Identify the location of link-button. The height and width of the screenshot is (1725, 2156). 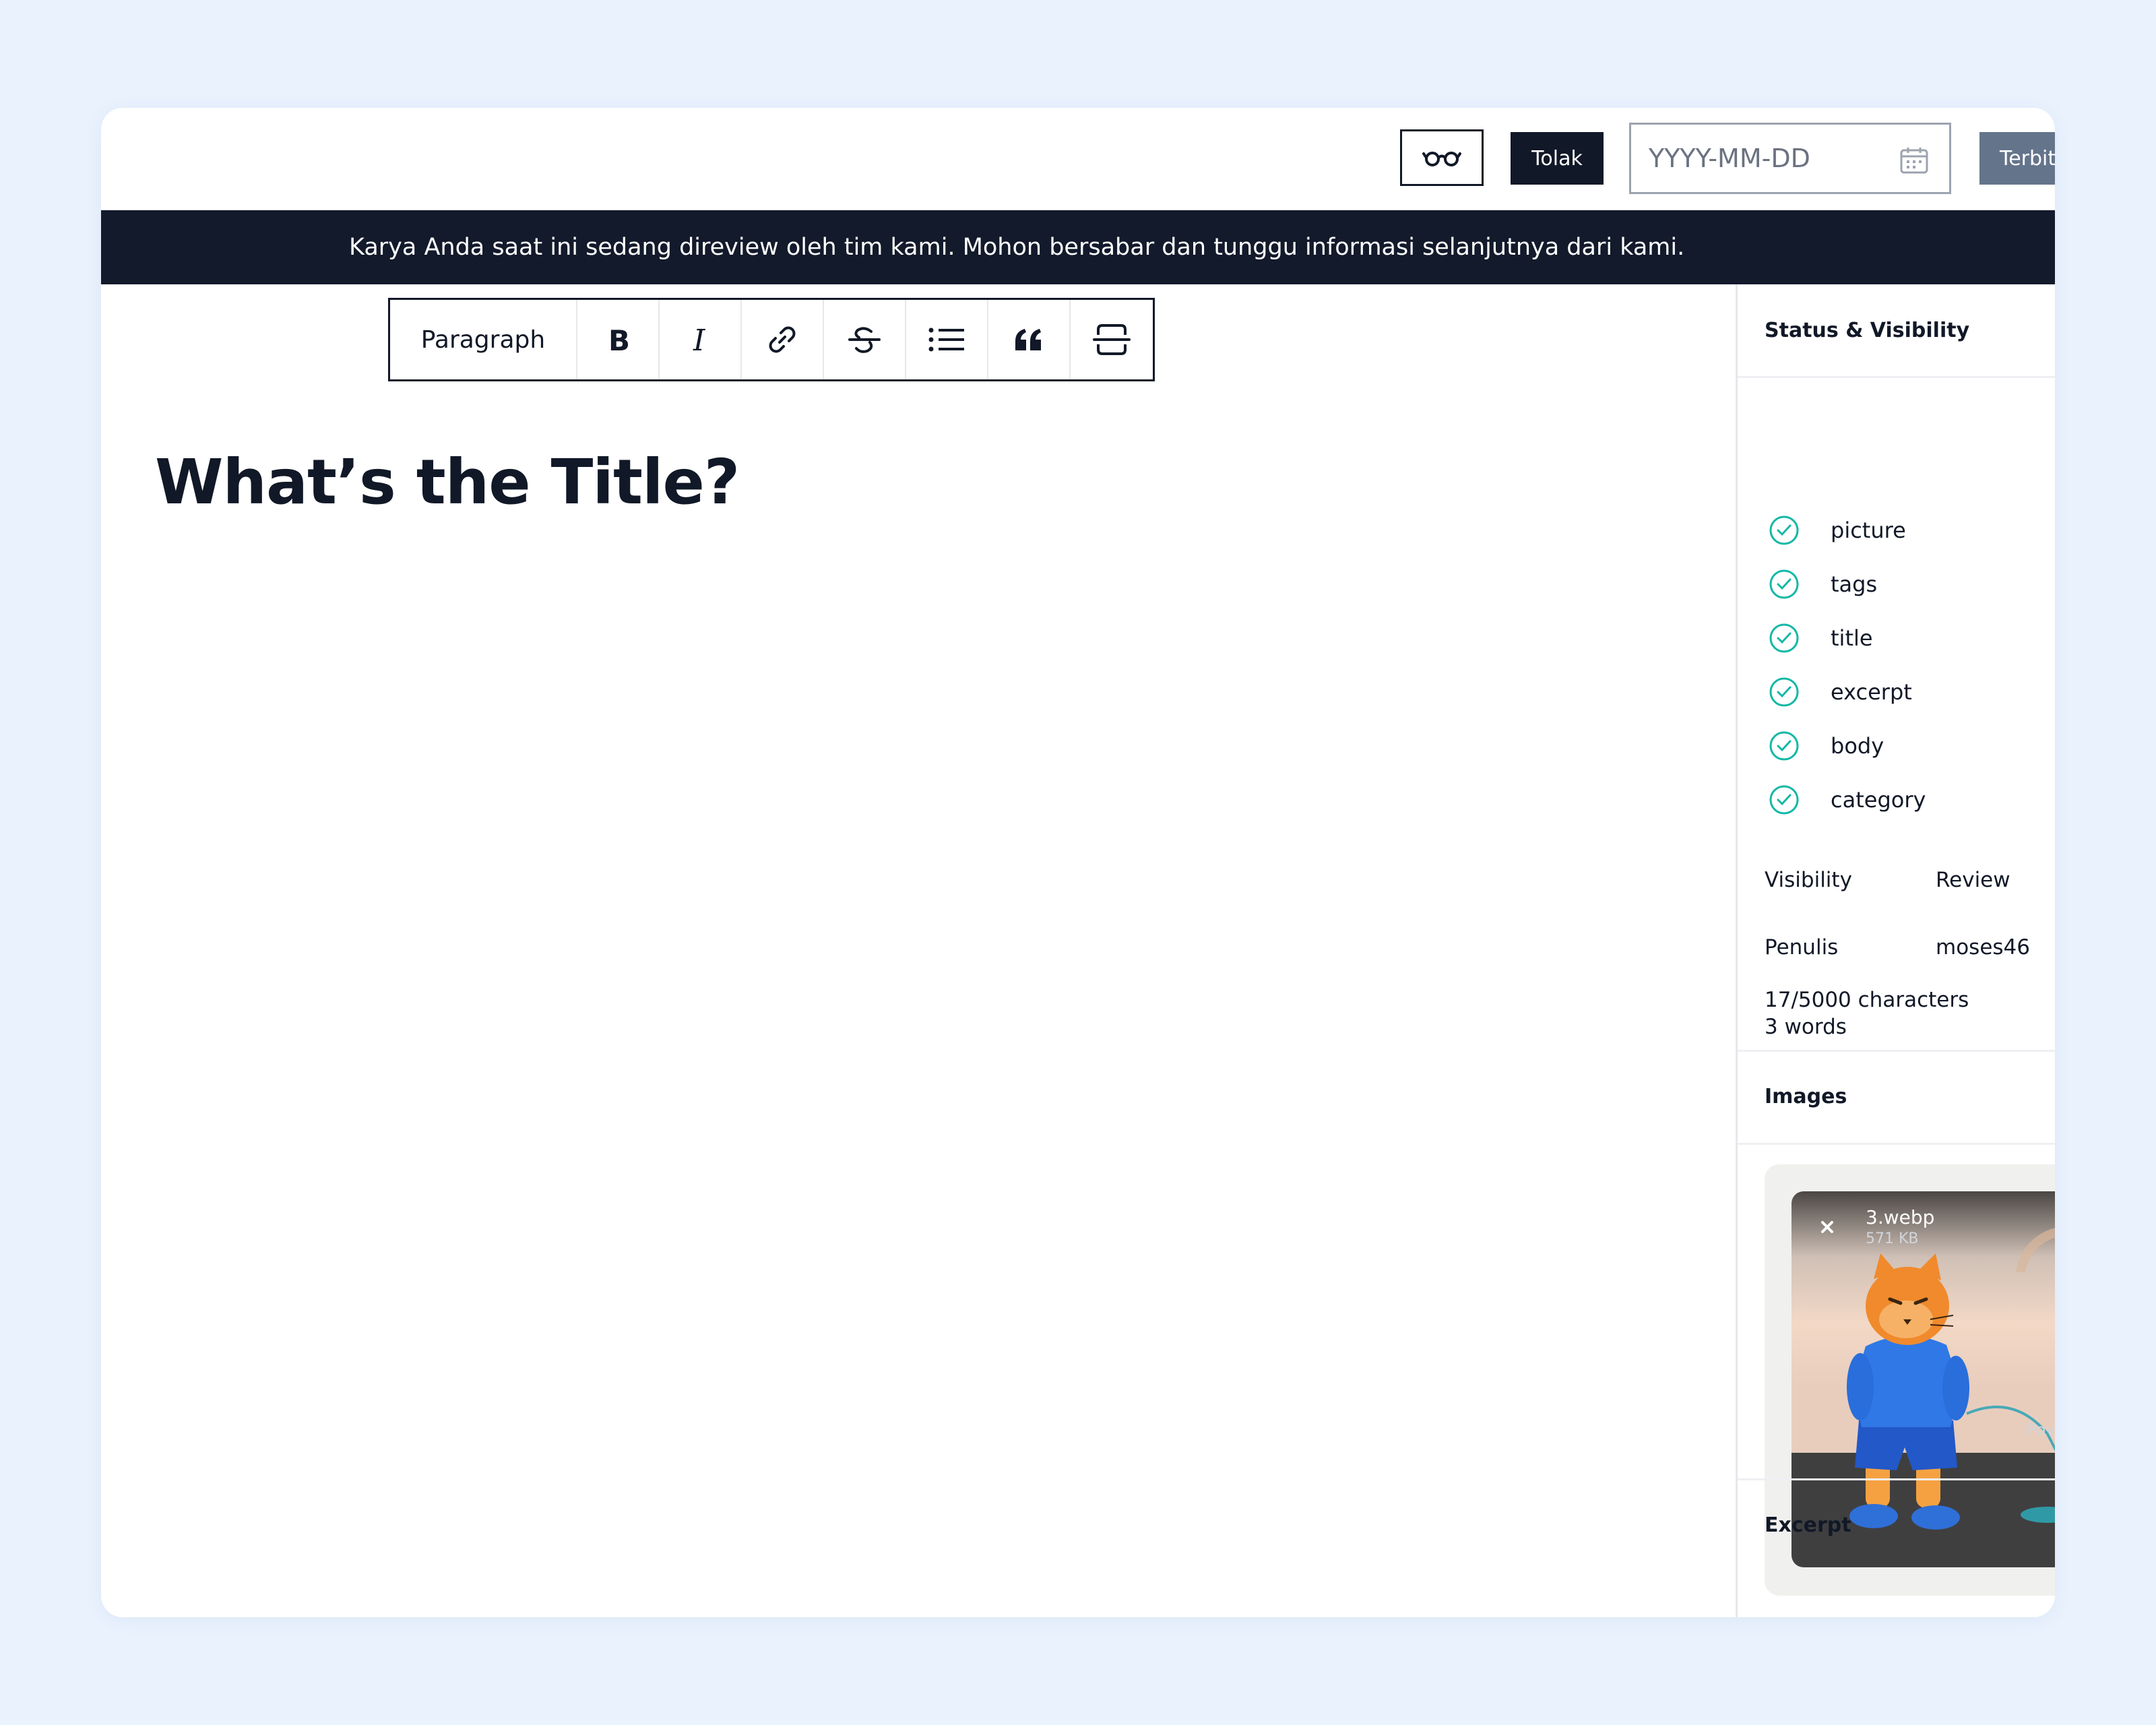
(783, 339).